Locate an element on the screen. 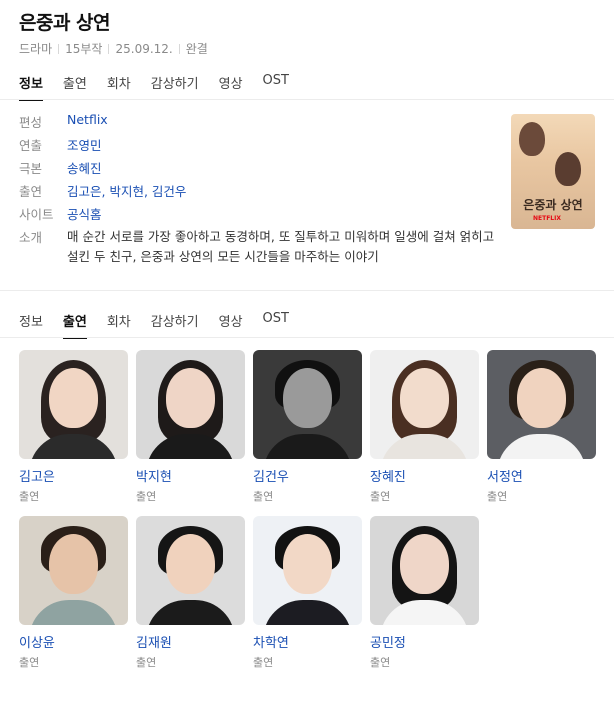 The image size is (614, 703). genre-text: 드라마 is located at coordinates (36, 49).